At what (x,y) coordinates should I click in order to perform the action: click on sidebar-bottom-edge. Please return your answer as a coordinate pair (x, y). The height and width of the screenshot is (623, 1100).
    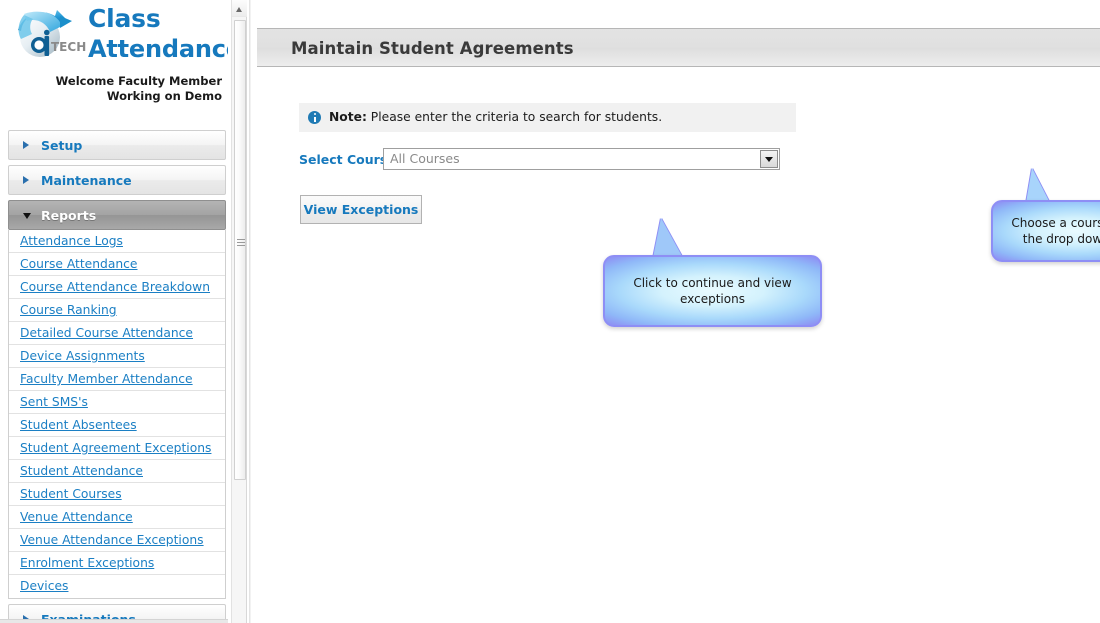
    Looking at the image, I should click on (114, 621).